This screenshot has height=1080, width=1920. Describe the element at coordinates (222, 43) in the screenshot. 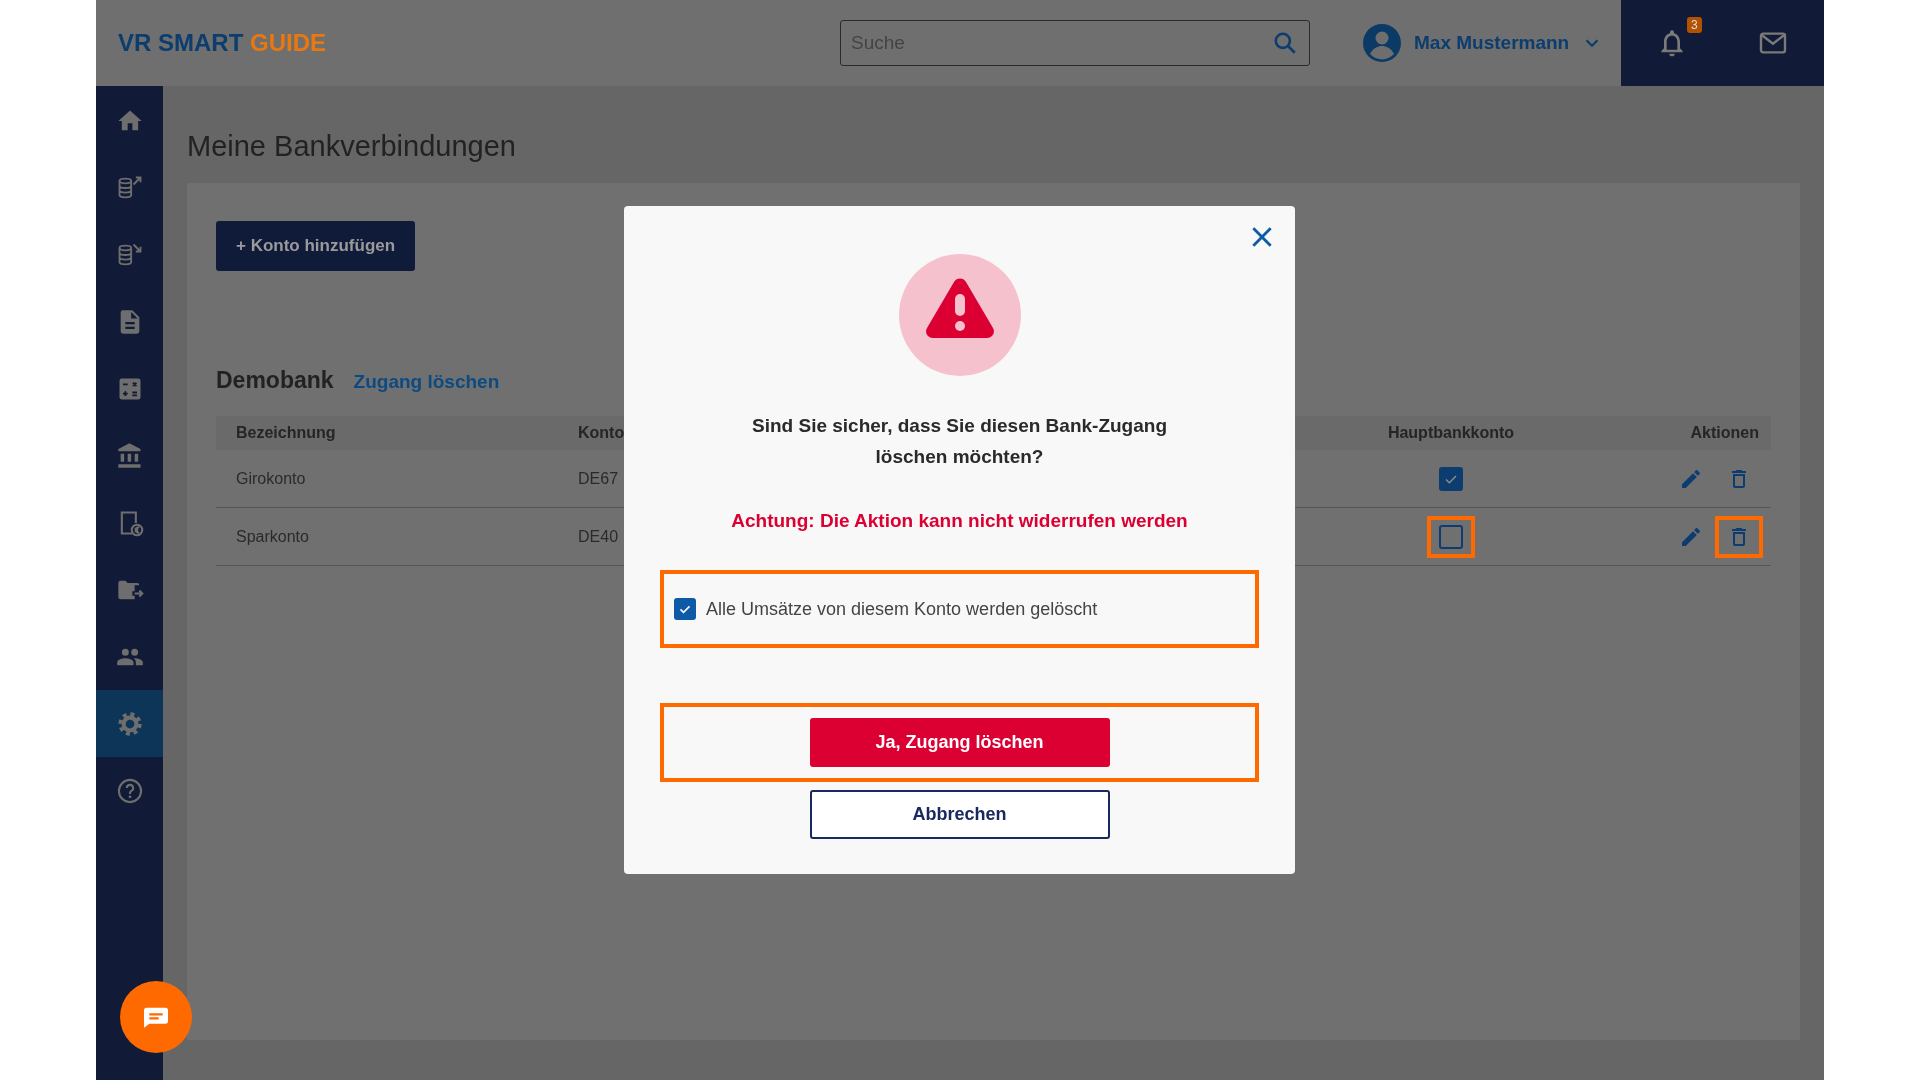

I see `logo: VR SMART GUIDE` at that location.